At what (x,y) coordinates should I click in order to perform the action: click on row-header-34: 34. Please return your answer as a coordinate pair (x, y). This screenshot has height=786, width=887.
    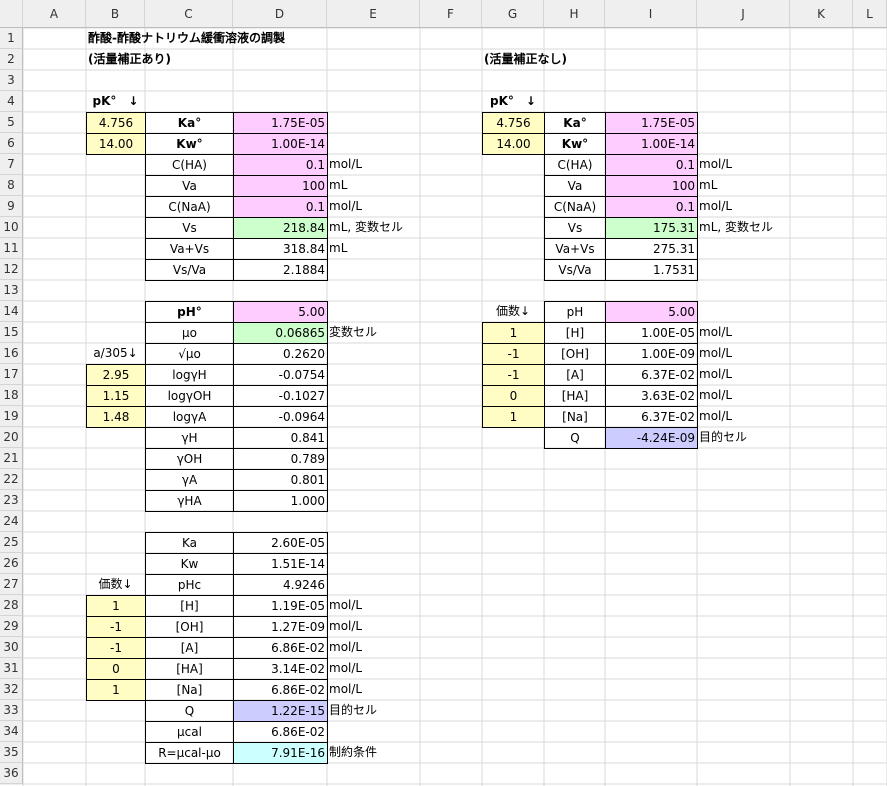
    Looking at the image, I should click on (11, 731).